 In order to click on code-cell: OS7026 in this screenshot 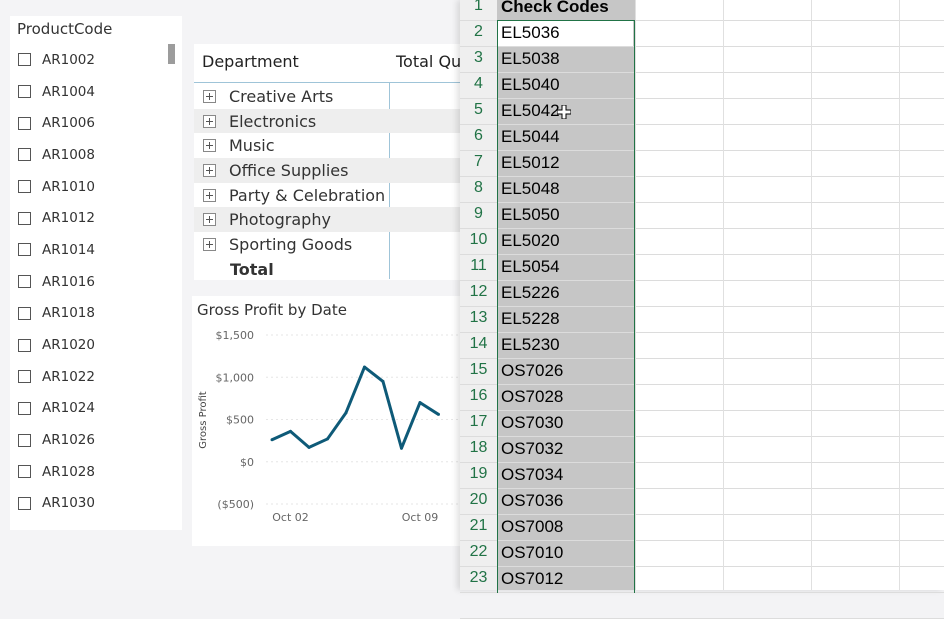, I will do `click(532, 371)`.